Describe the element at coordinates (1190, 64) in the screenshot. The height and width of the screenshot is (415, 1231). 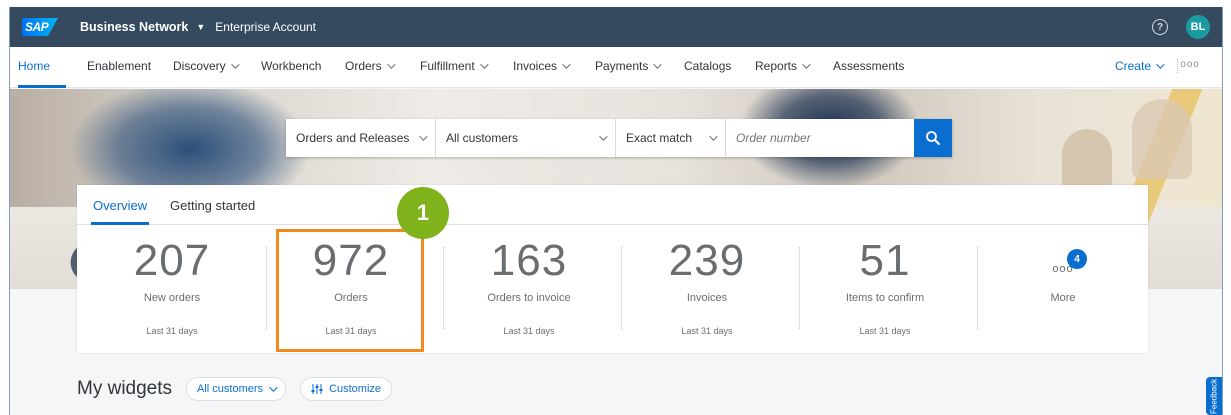
I see `more-options-icon: ooo` at that location.